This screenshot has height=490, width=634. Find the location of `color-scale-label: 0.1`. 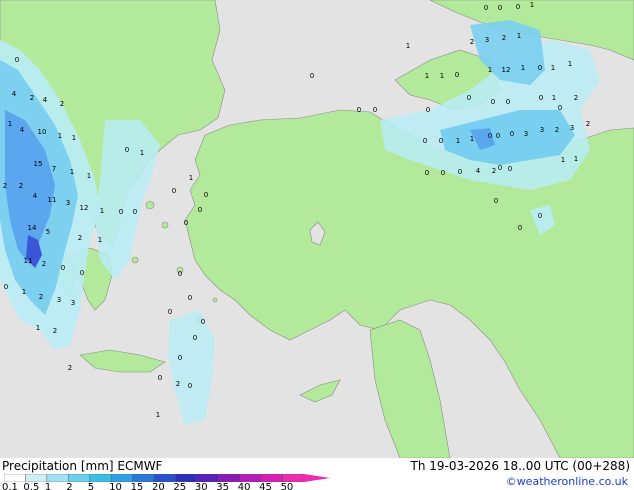

color-scale-label: 0.1 is located at coordinates (10, 486).